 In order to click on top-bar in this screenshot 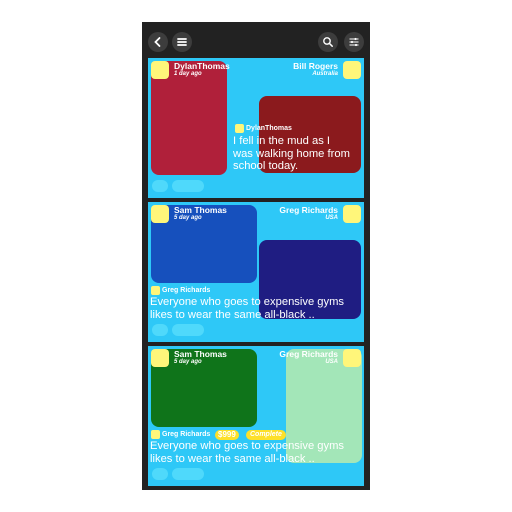, I will do `click(256, 40)`.